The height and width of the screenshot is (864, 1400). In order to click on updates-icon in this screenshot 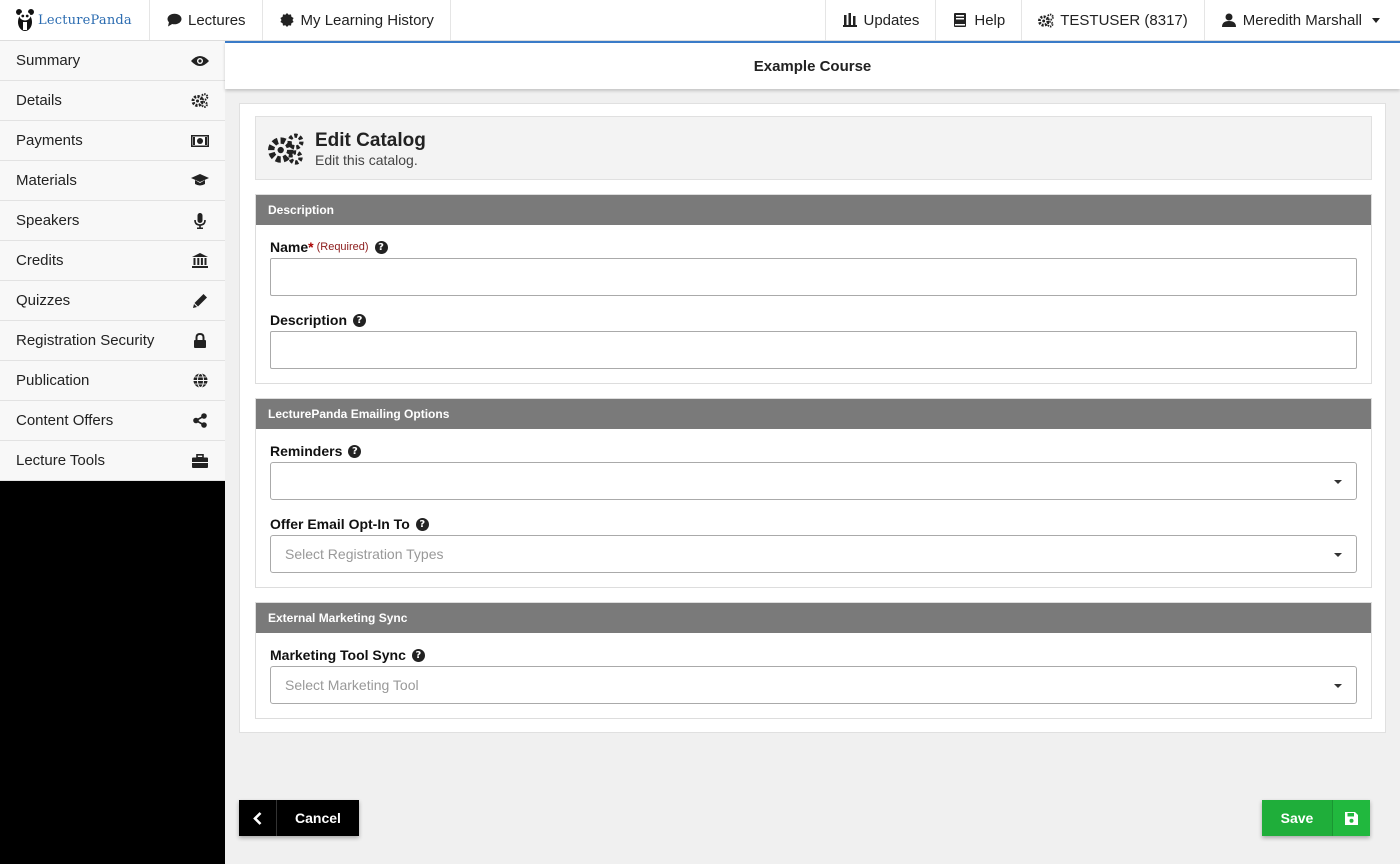, I will do `click(850, 20)`.